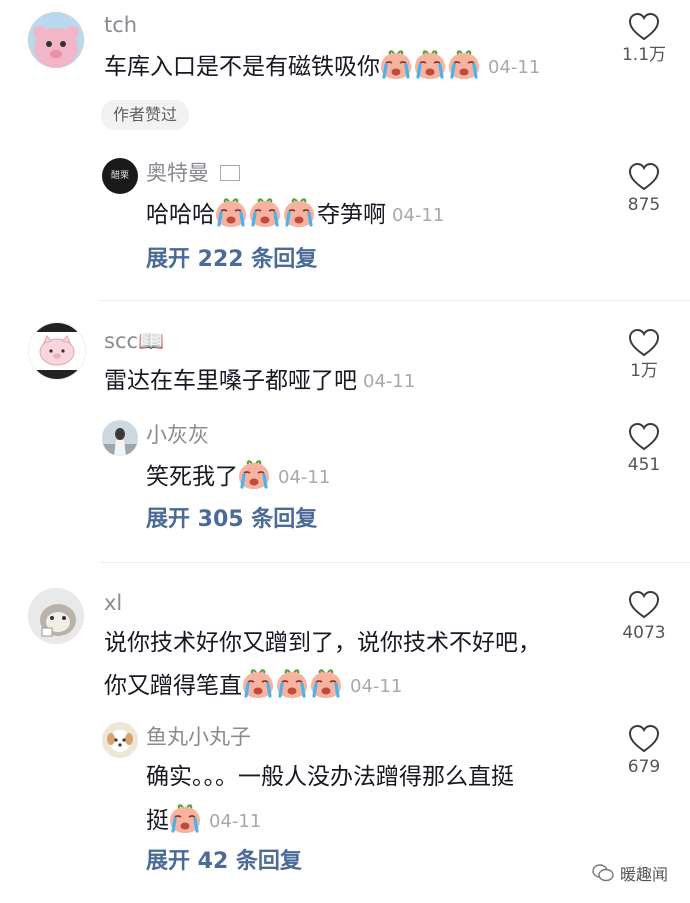 The height and width of the screenshot is (903, 690). I want to click on comment-username: xl, so click(113, 603).